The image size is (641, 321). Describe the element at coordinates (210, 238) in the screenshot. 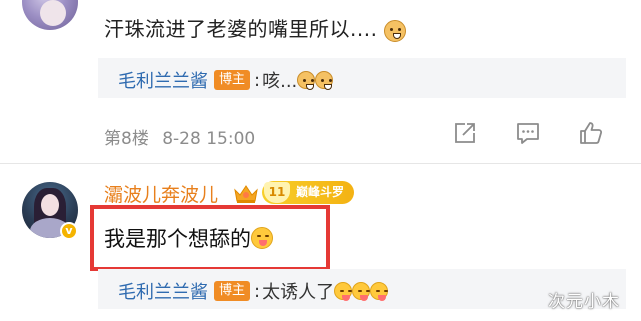

I see `highlight-annotation` at that location.